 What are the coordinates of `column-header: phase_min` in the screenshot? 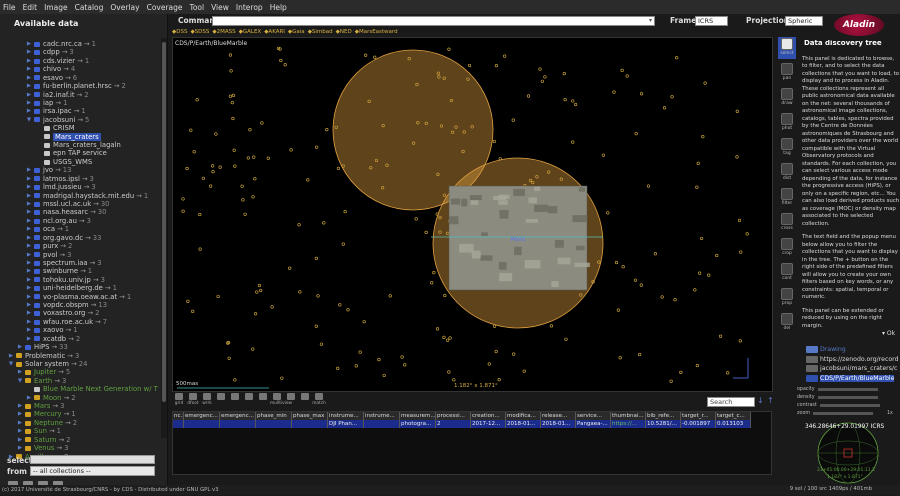 It's located at (274, 416).